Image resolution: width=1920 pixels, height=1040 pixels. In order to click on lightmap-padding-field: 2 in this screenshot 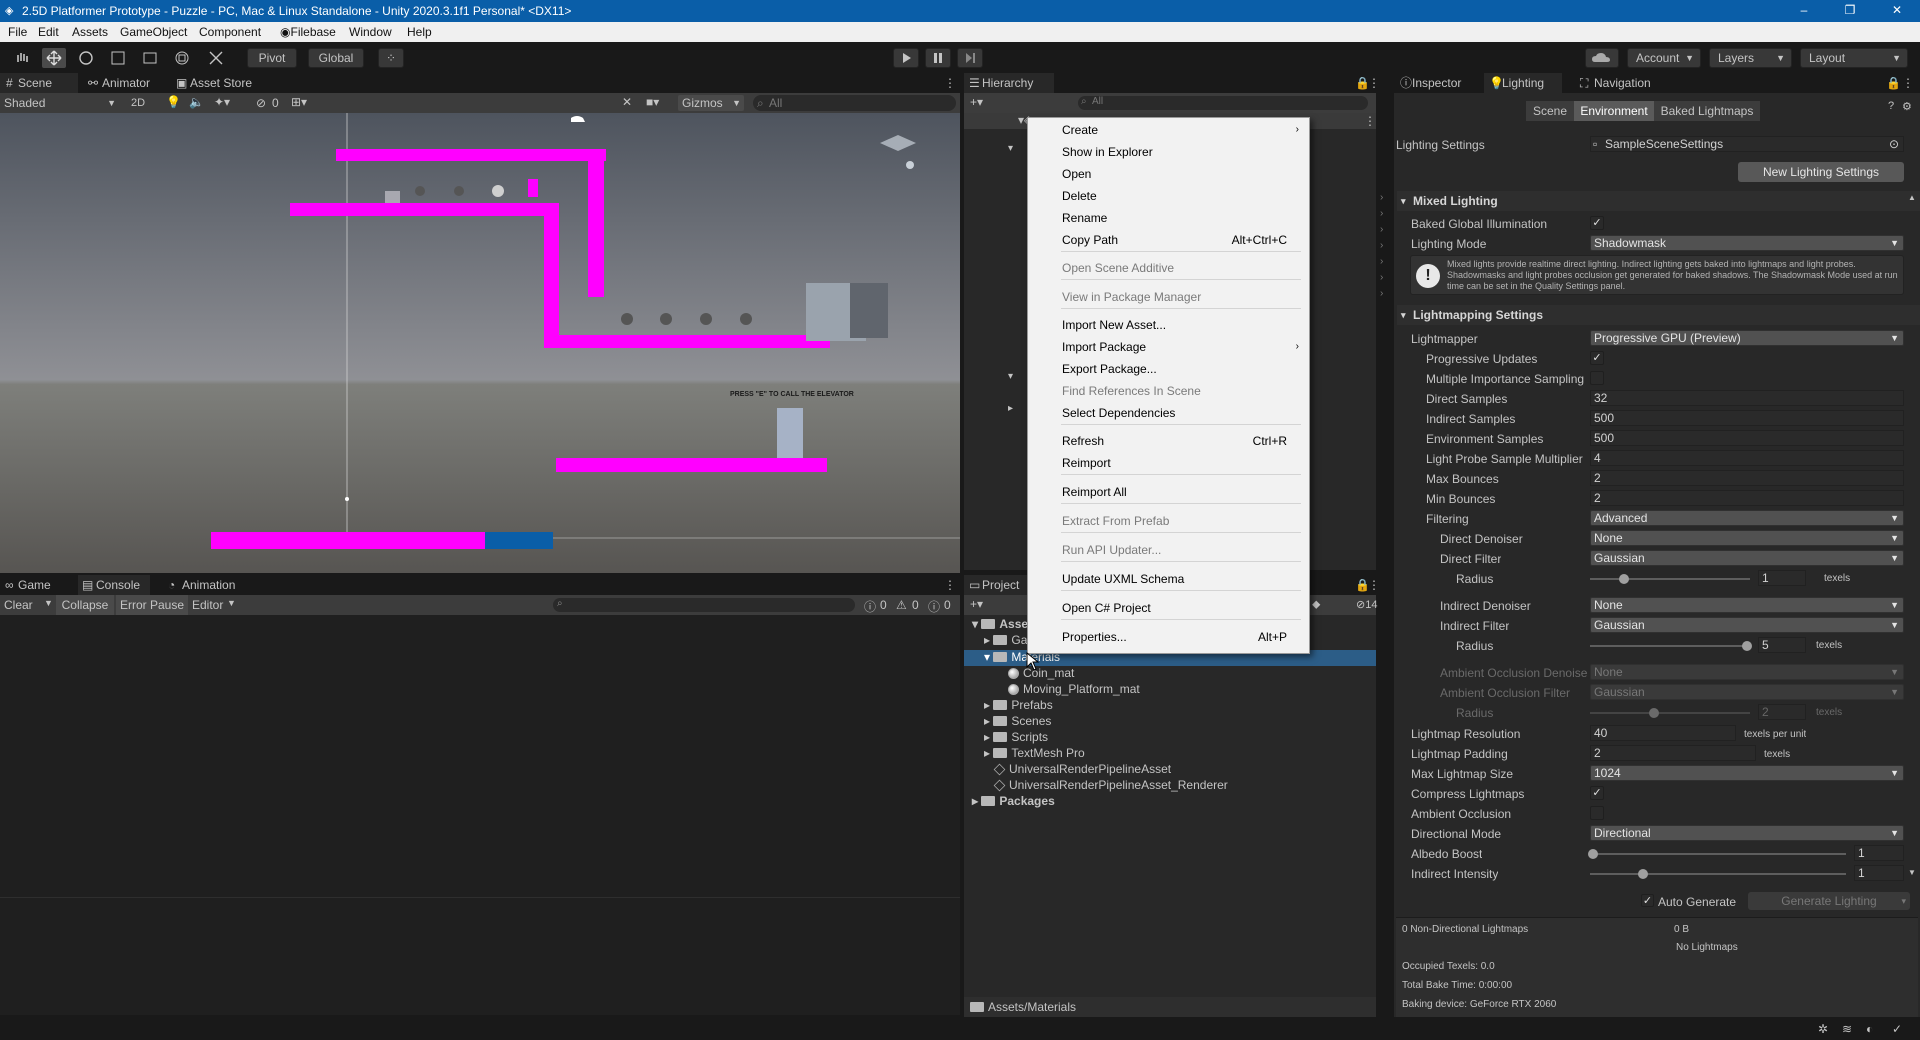, I will do `click(1673, 753)`.